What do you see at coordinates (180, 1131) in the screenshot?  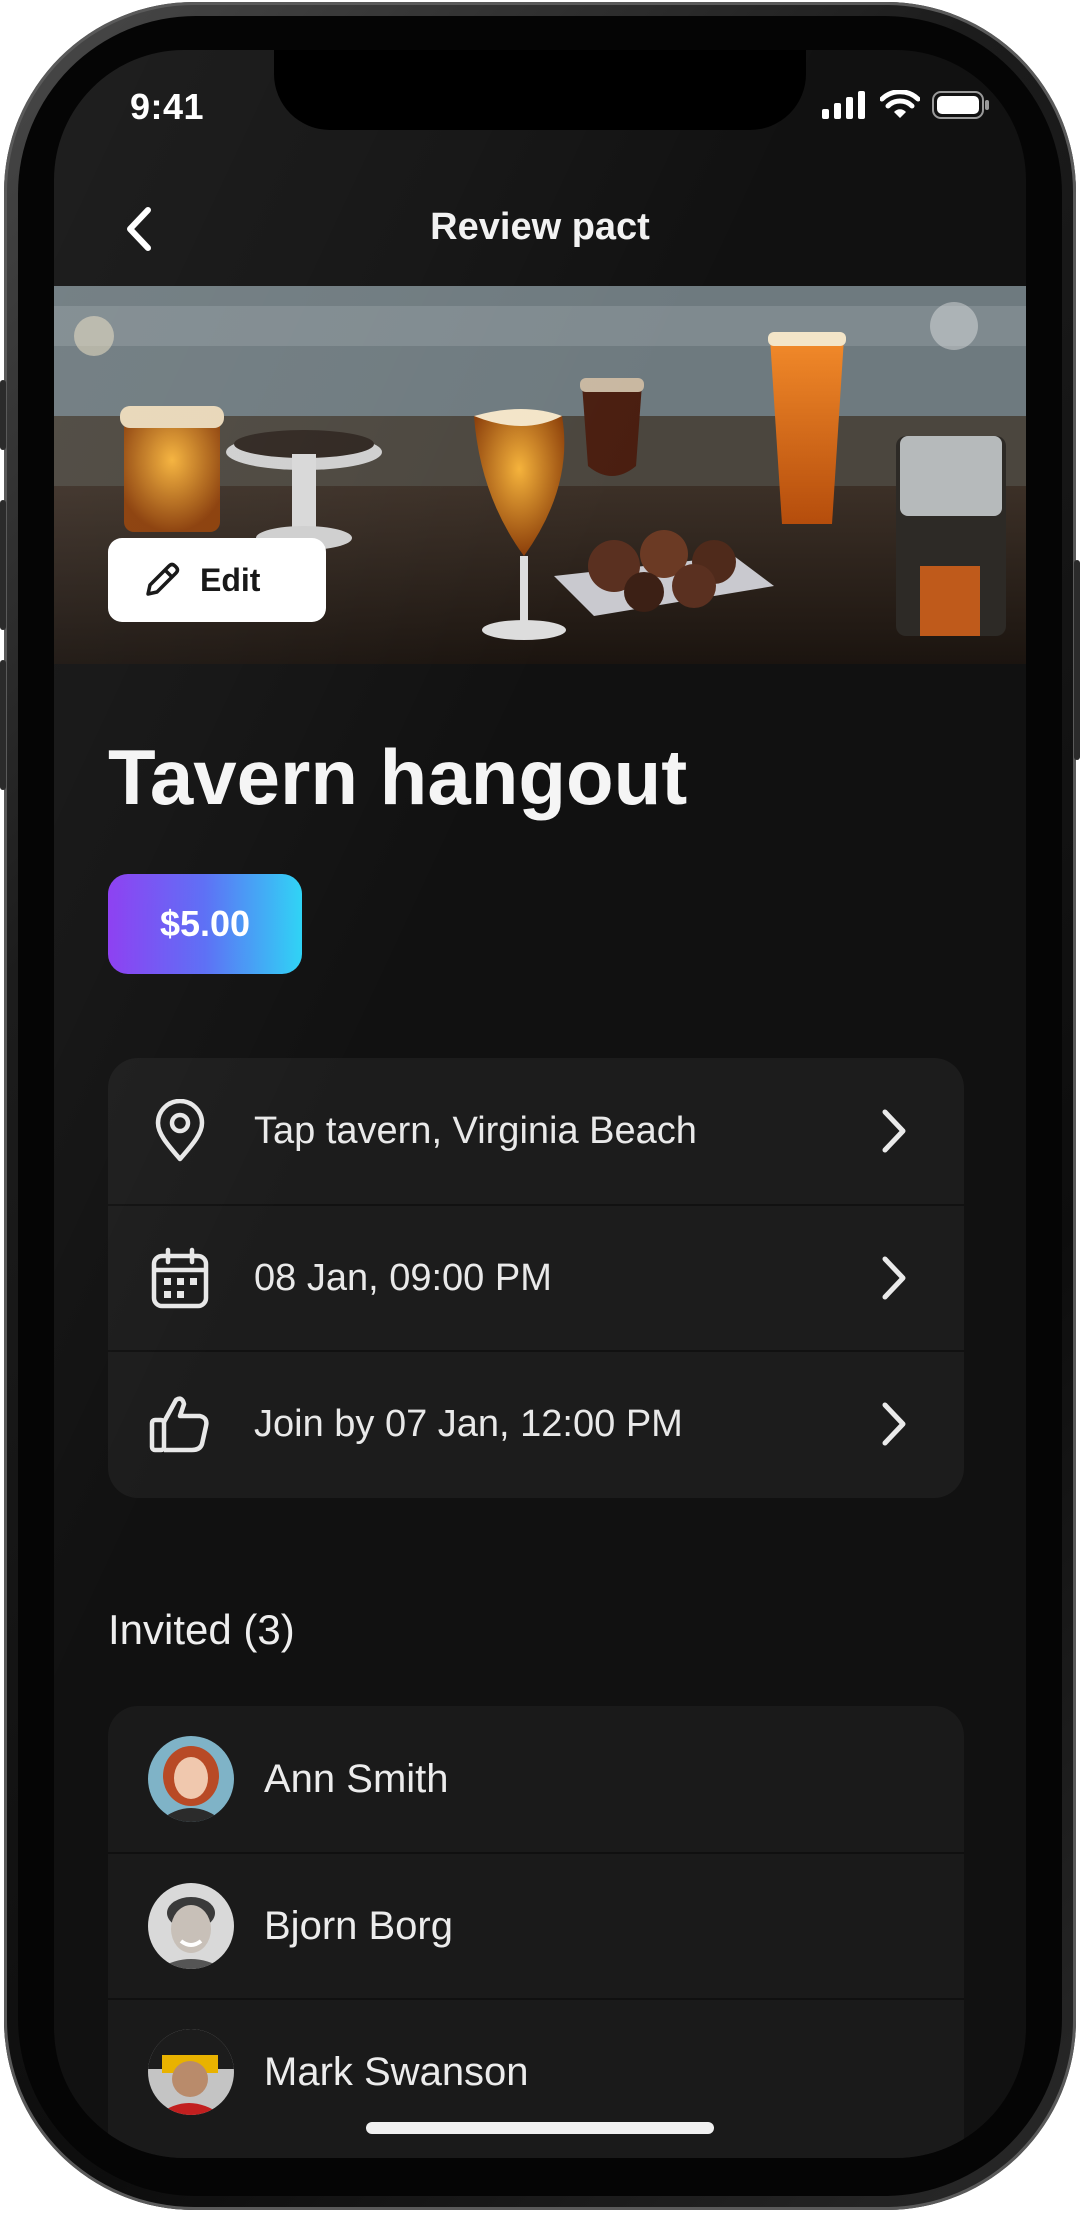 I see `location-pin-icon` at bounding box center [180, 1131].